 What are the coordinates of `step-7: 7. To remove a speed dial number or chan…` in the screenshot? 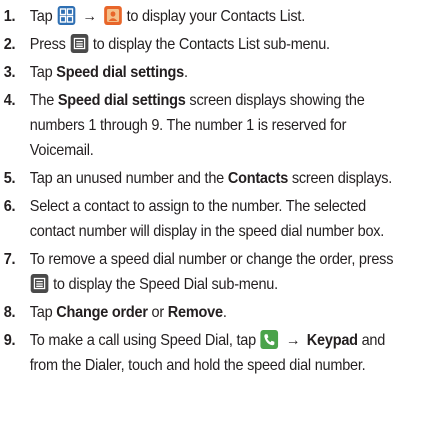 It's located at (216, 272).